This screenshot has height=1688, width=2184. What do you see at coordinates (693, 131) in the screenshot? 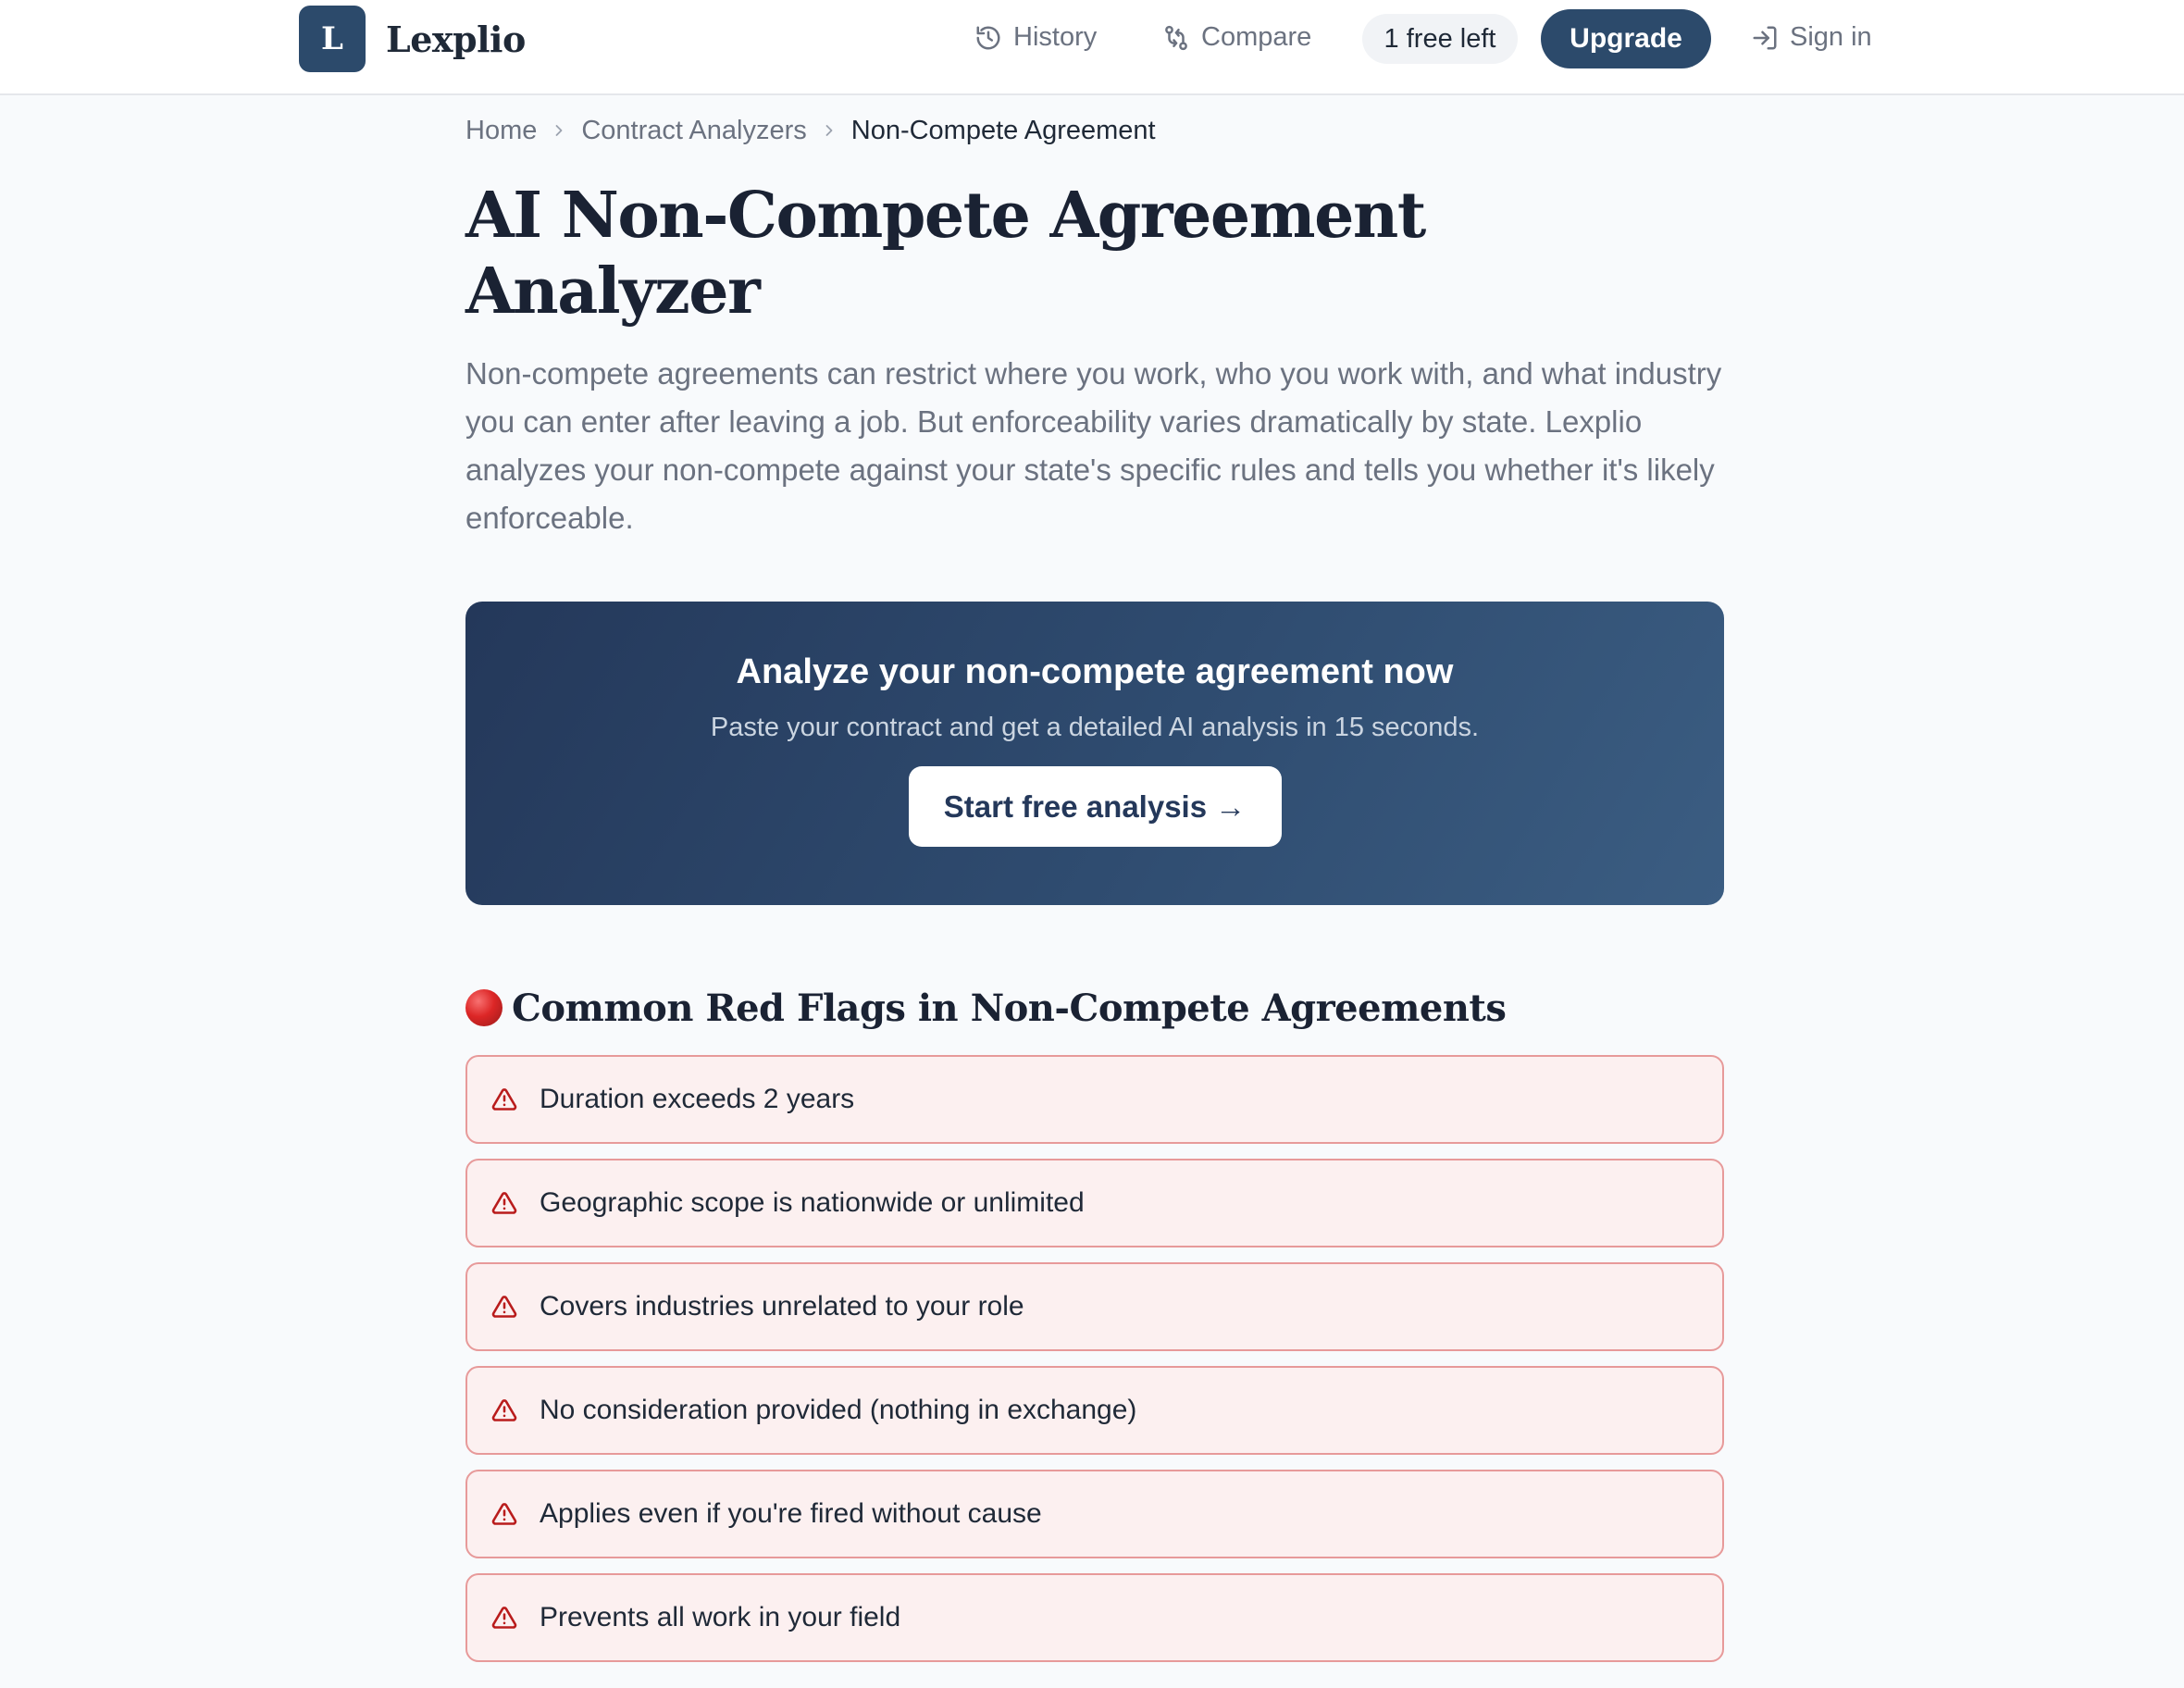
I see `breadcrumb-contract-analyzers: Contract Analyzers` at bounding box center [693, 131].